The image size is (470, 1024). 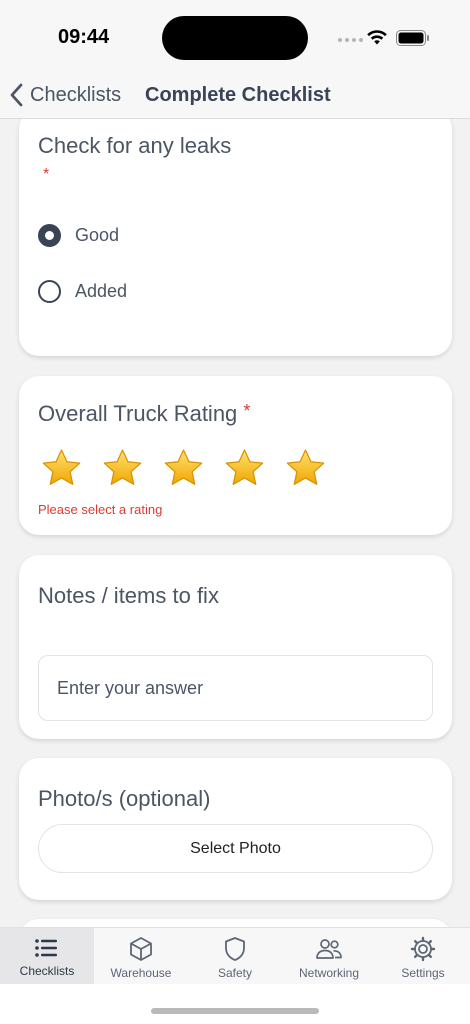 What do you see at coordinates (235, 1004) in the screenshot?
I see `home-indicator-area` at bounding box center [235, 1004].